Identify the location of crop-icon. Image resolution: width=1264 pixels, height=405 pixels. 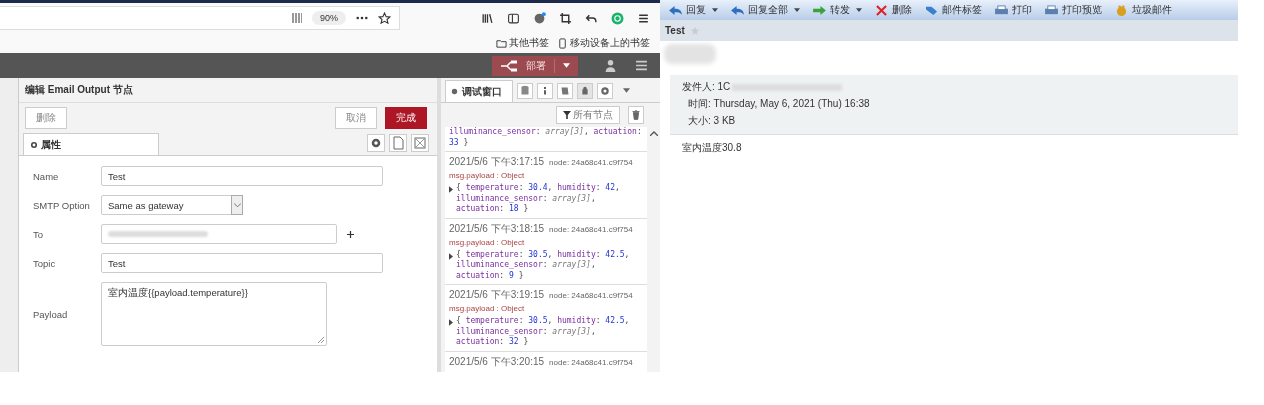
(565, 18).